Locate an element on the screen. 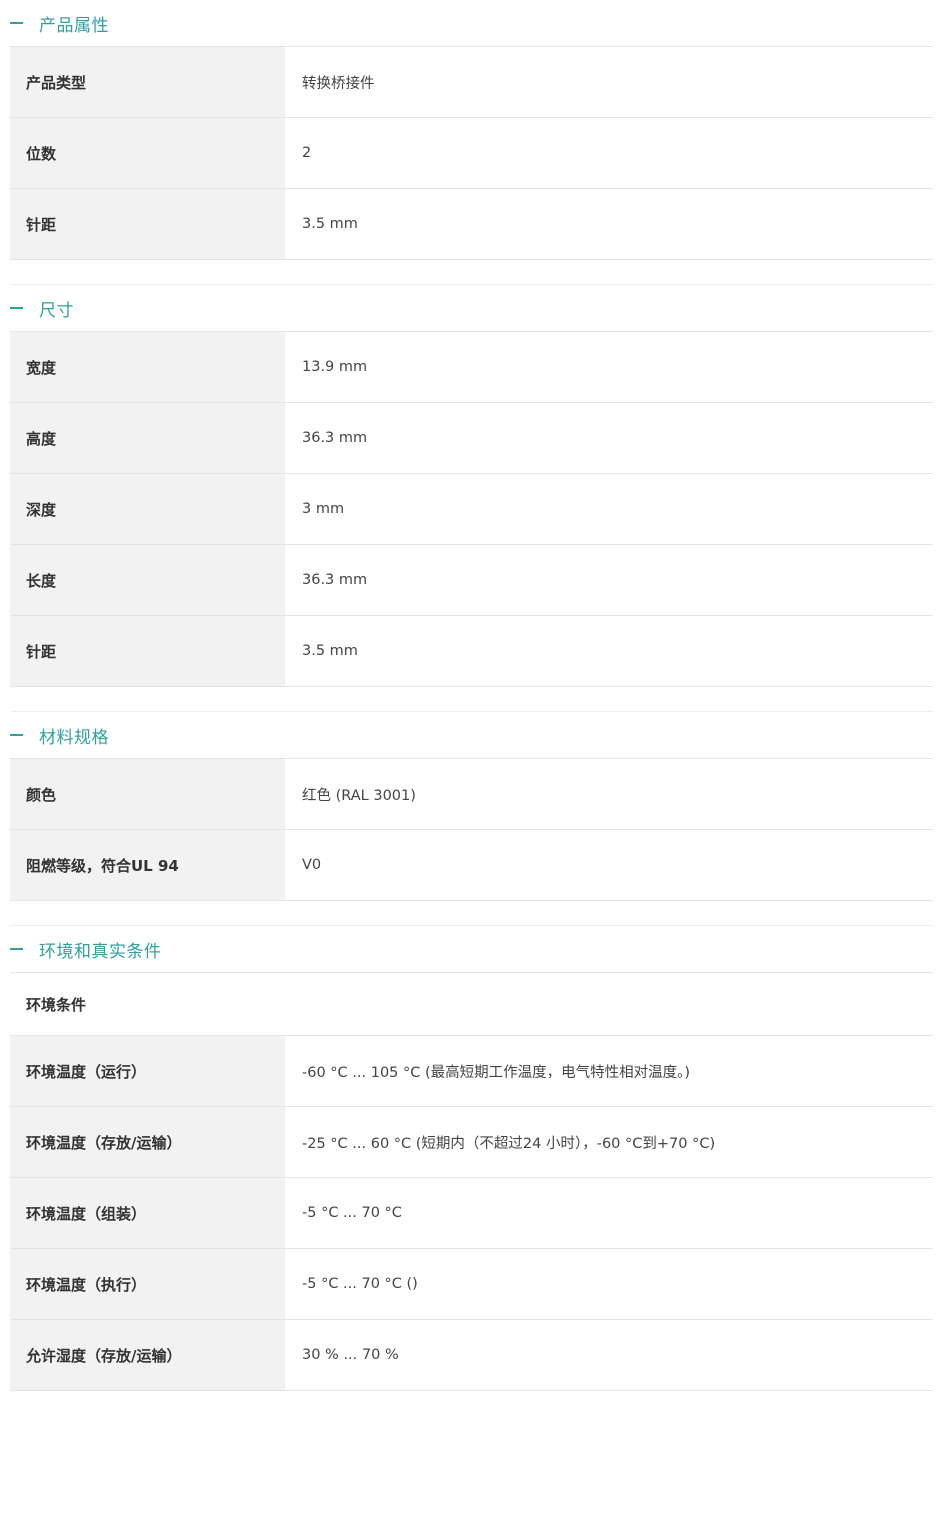 The height and width of the screenshot is (1527, 943). row-label: 长度 is located at coordinates (147, 580).